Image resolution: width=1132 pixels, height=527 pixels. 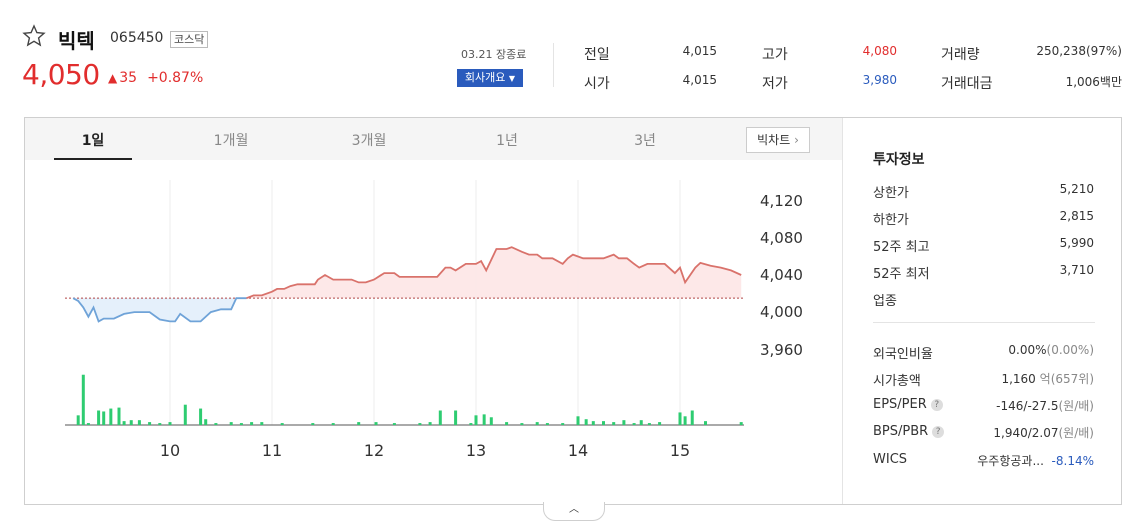 What do you see at coordinates (900, 404) in the screenshot?
I see `eps-per-text: EPS/PER` at bounding box center [900, 404].